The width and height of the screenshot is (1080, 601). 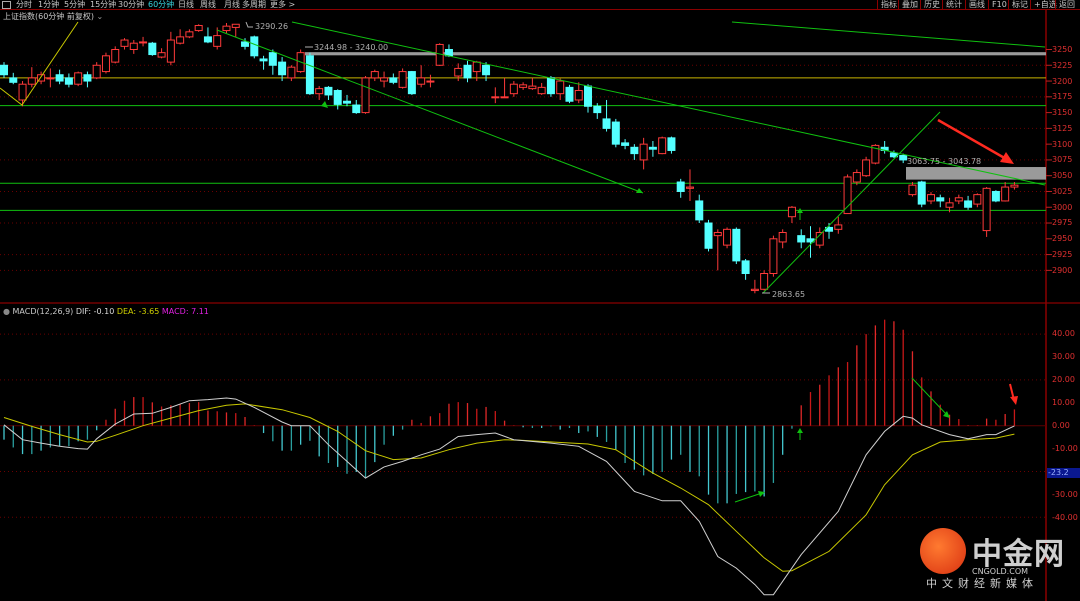 What do you see at coordinates (6, 311) in the screenshot?
I see `settings-icon: ●` at bounding box center [6, 311].